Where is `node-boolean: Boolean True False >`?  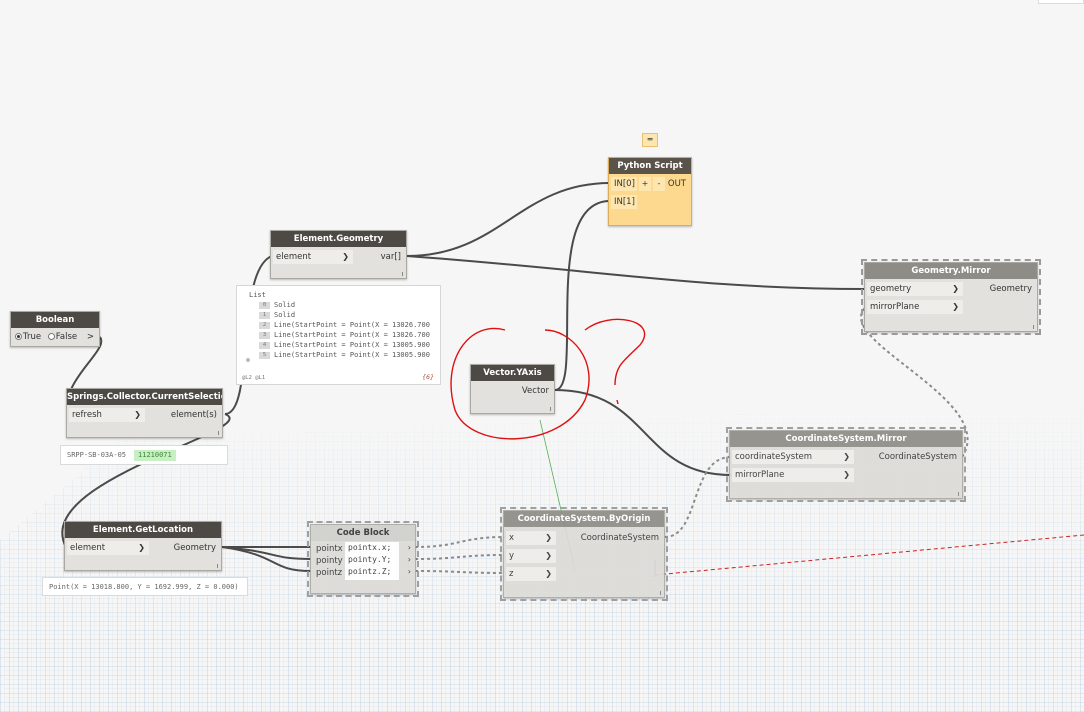 node-boolean: Boolean True False > is located at coordinates (55, 329).